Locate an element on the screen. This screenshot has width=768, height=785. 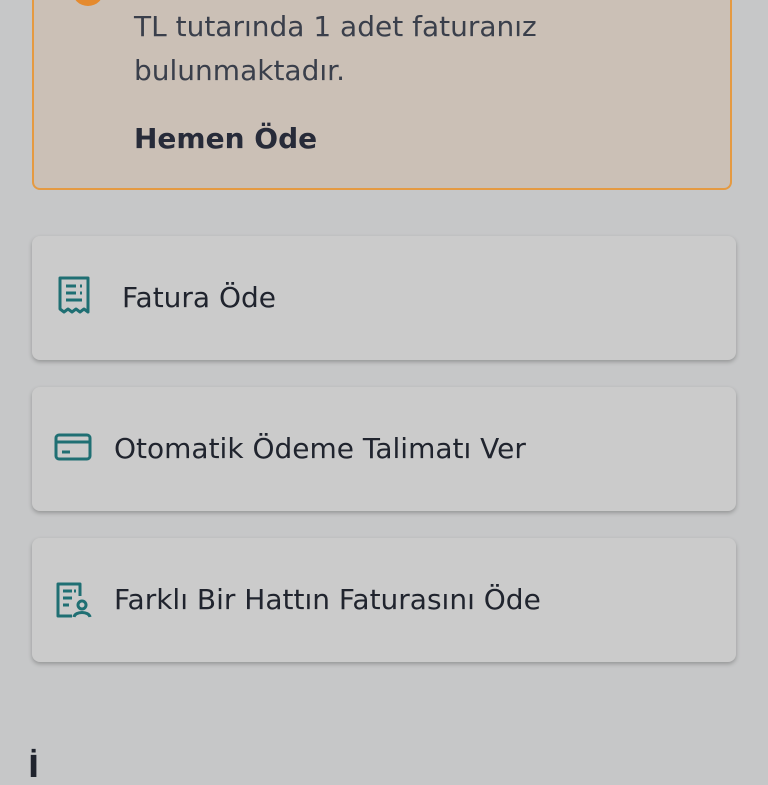
notice-message-line-1: TL tutarında 1 adet faturanız is located at coordinates (335, 26).